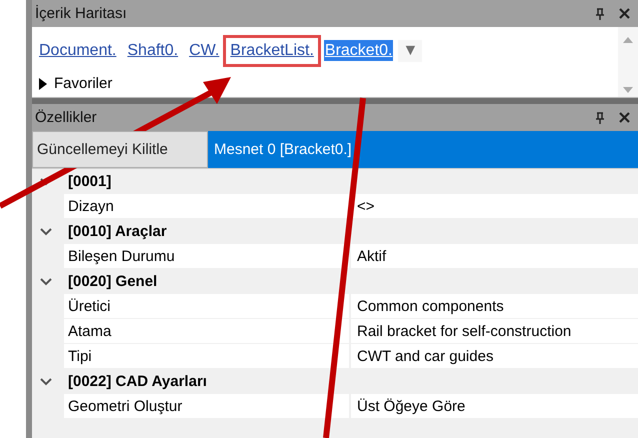  What do you see at coordinates (359, 50) in the screenshot?
I see `breadcrumb-link: Bracket0.` at bounding box center [359, 50].